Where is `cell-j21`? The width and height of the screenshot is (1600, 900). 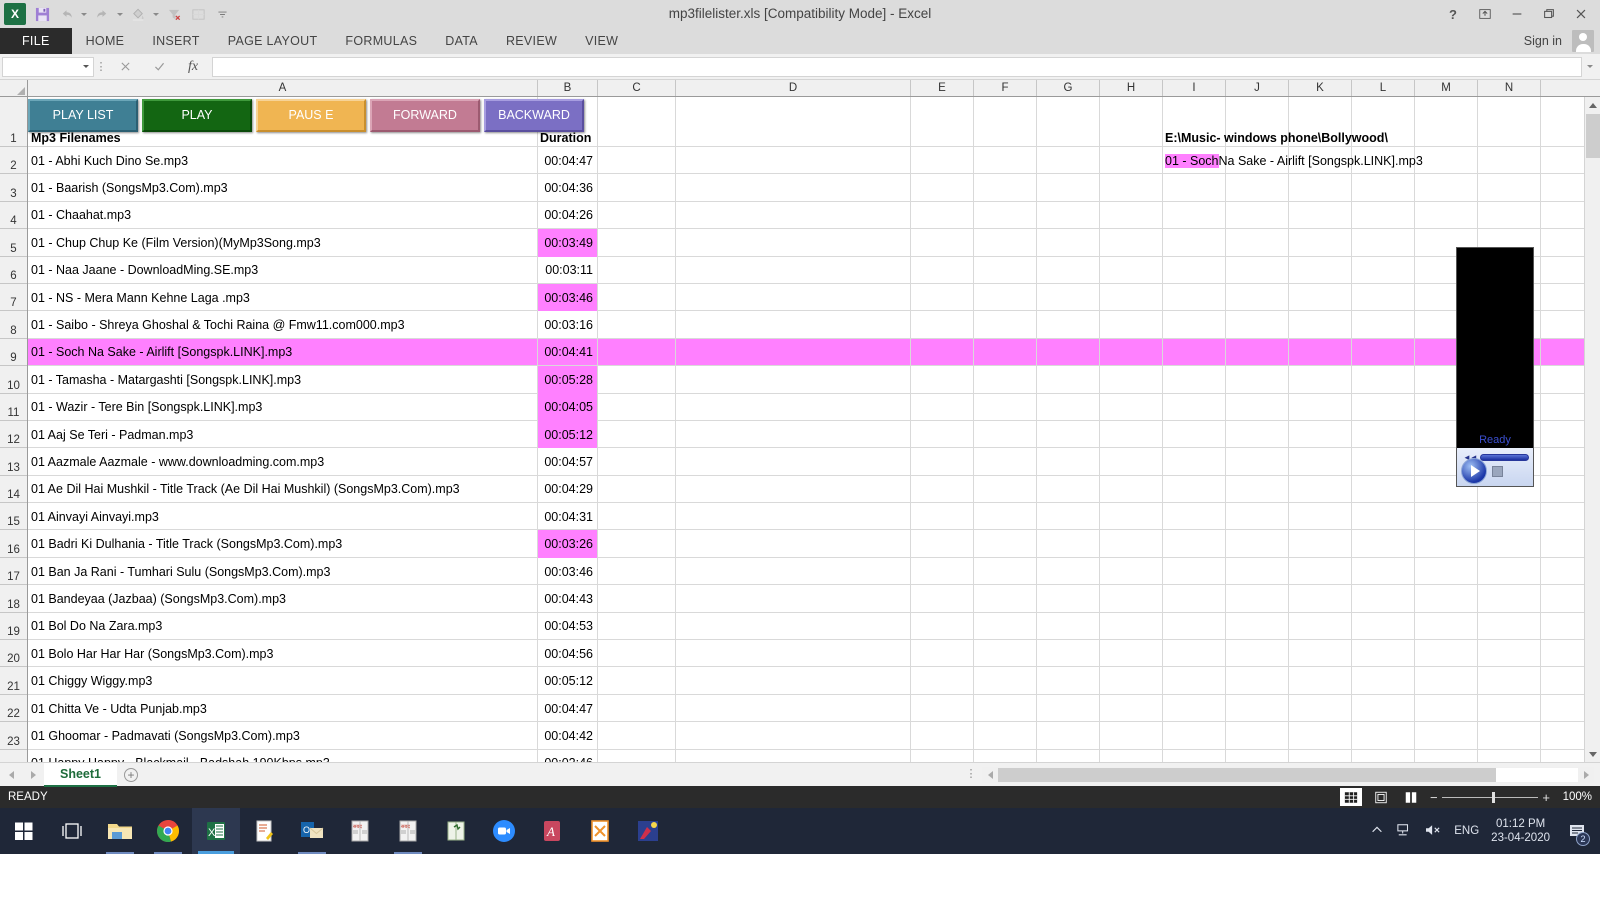 cell-j21 is located at coordinates (1257, 681).